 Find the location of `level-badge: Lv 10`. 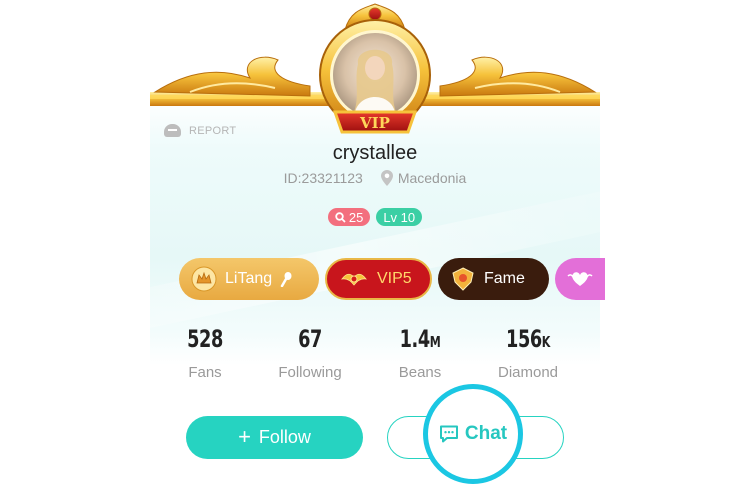

level-badge: Lv 10 is located at coordinates (399, 217).